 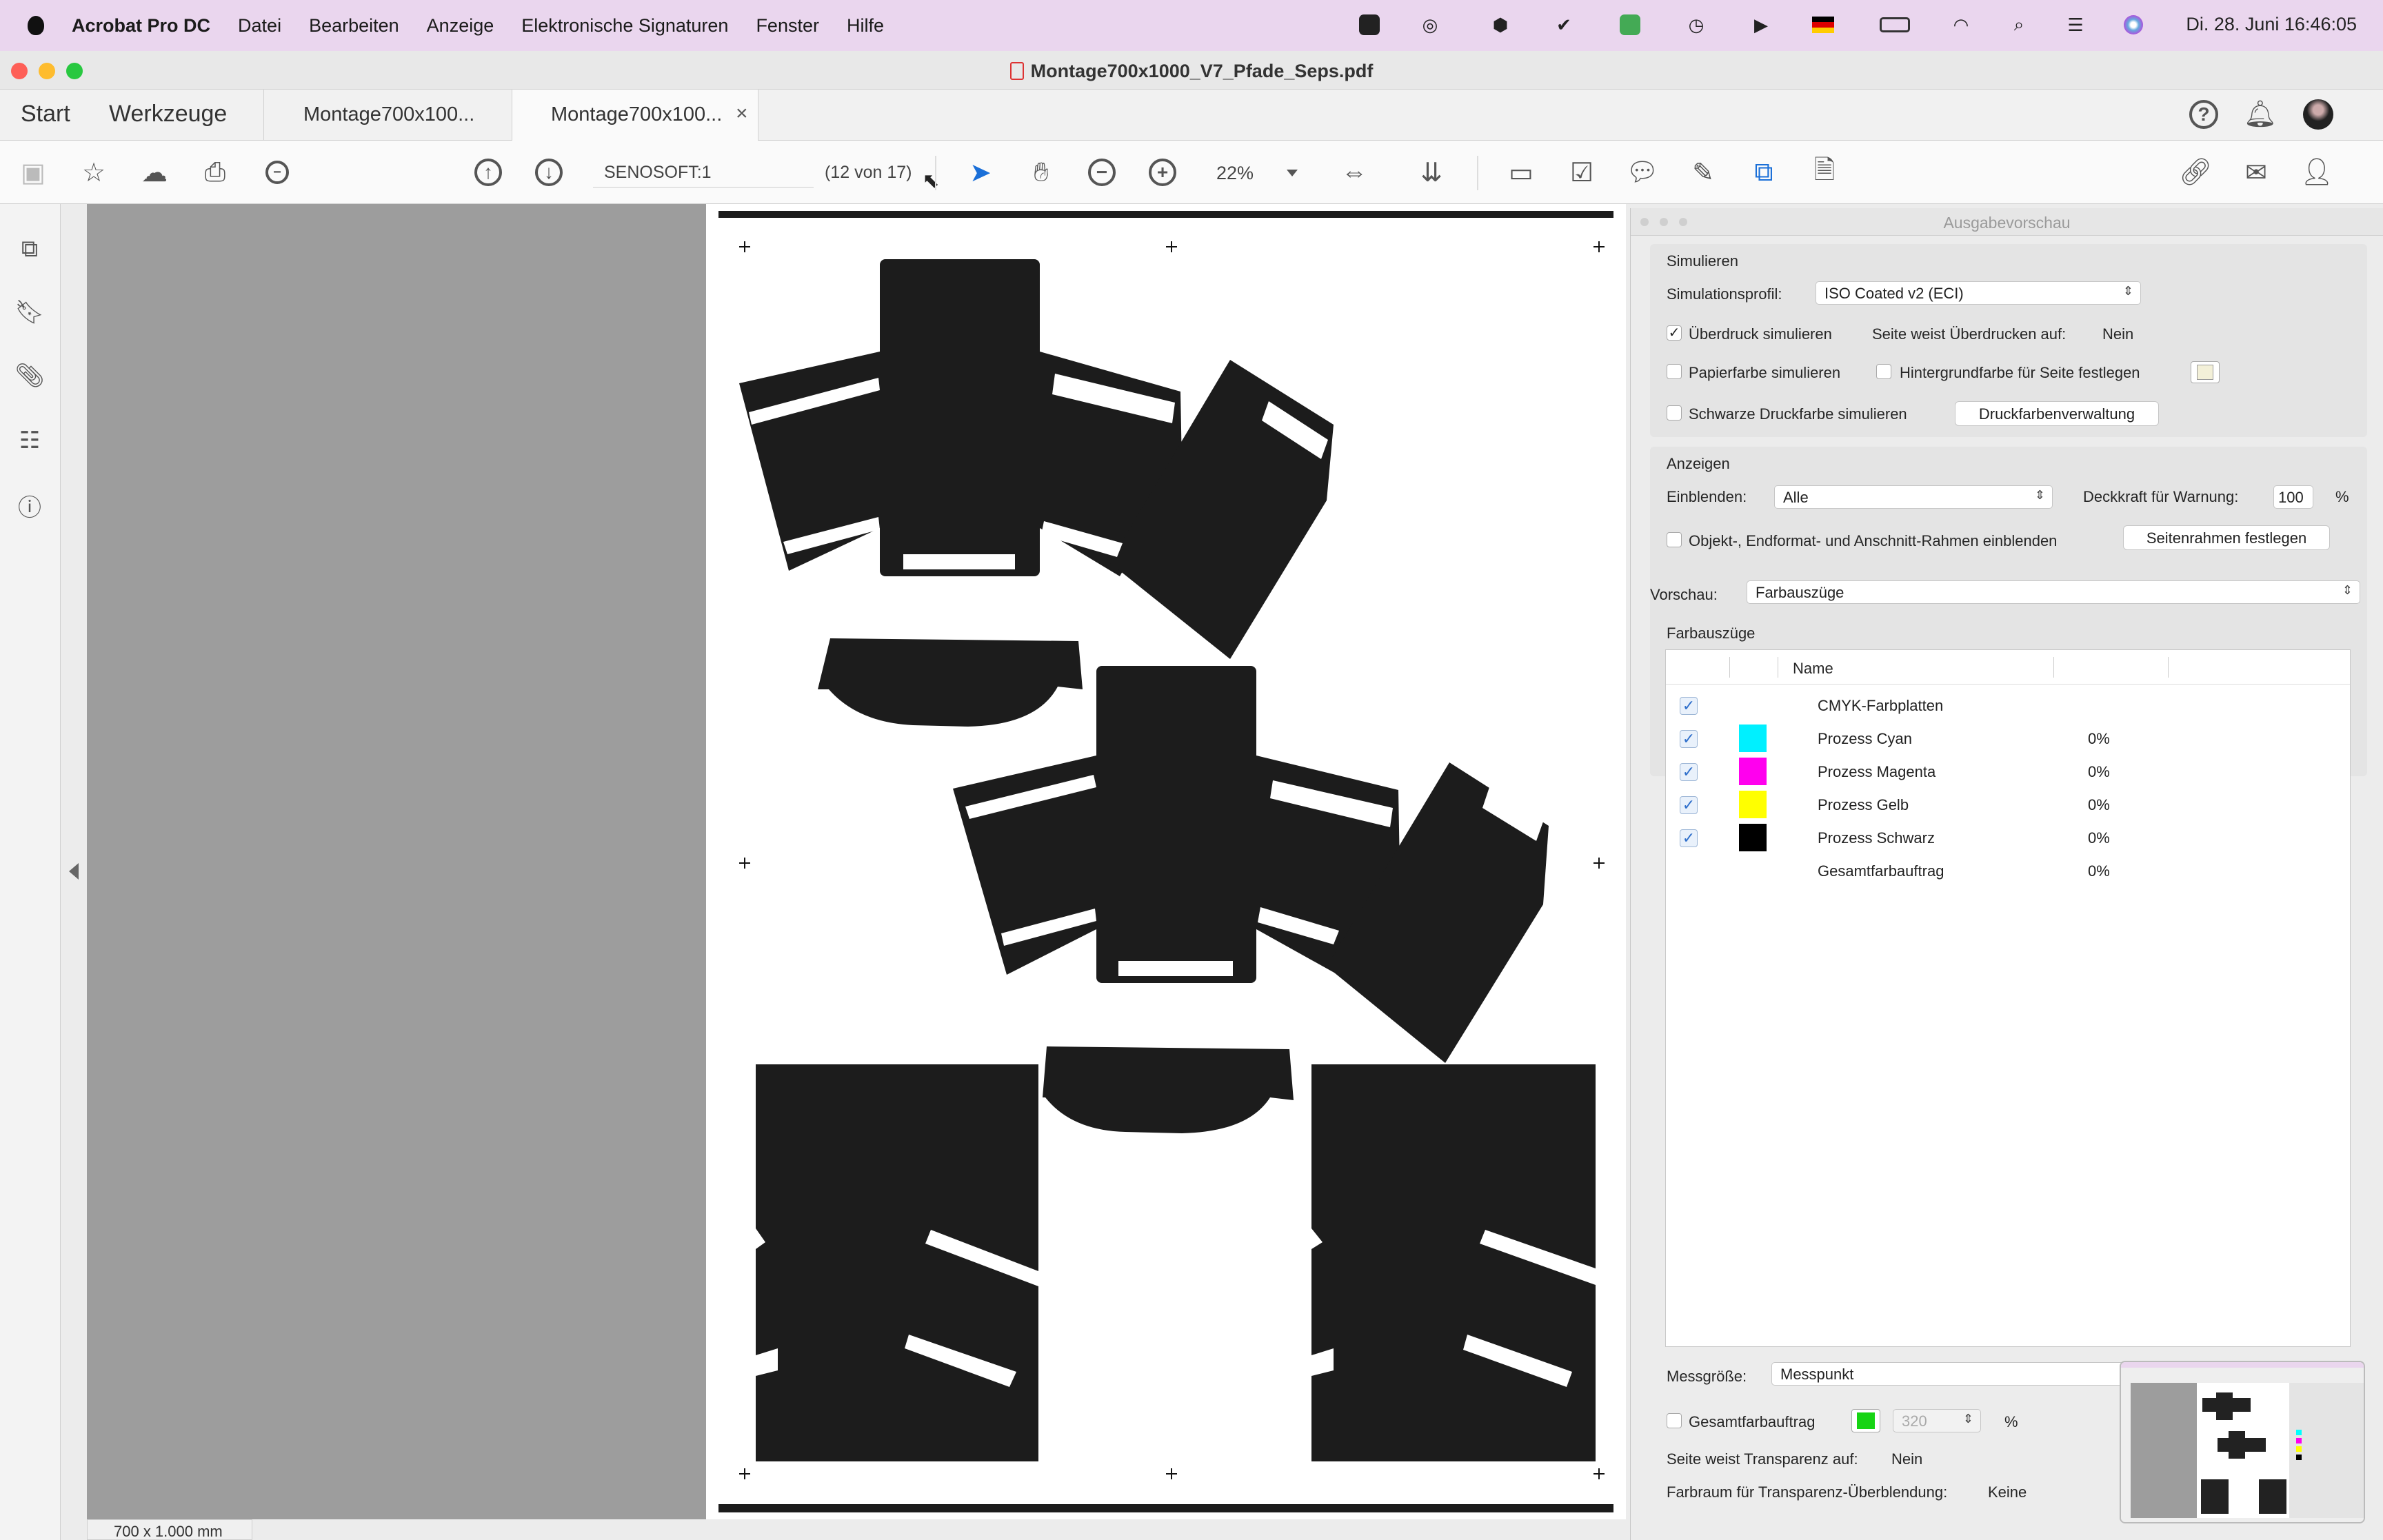 What do you see at coordinates (2205, 372) in the screenshot?
I see `background-color-swatch` at bounding box center [2205, 372].